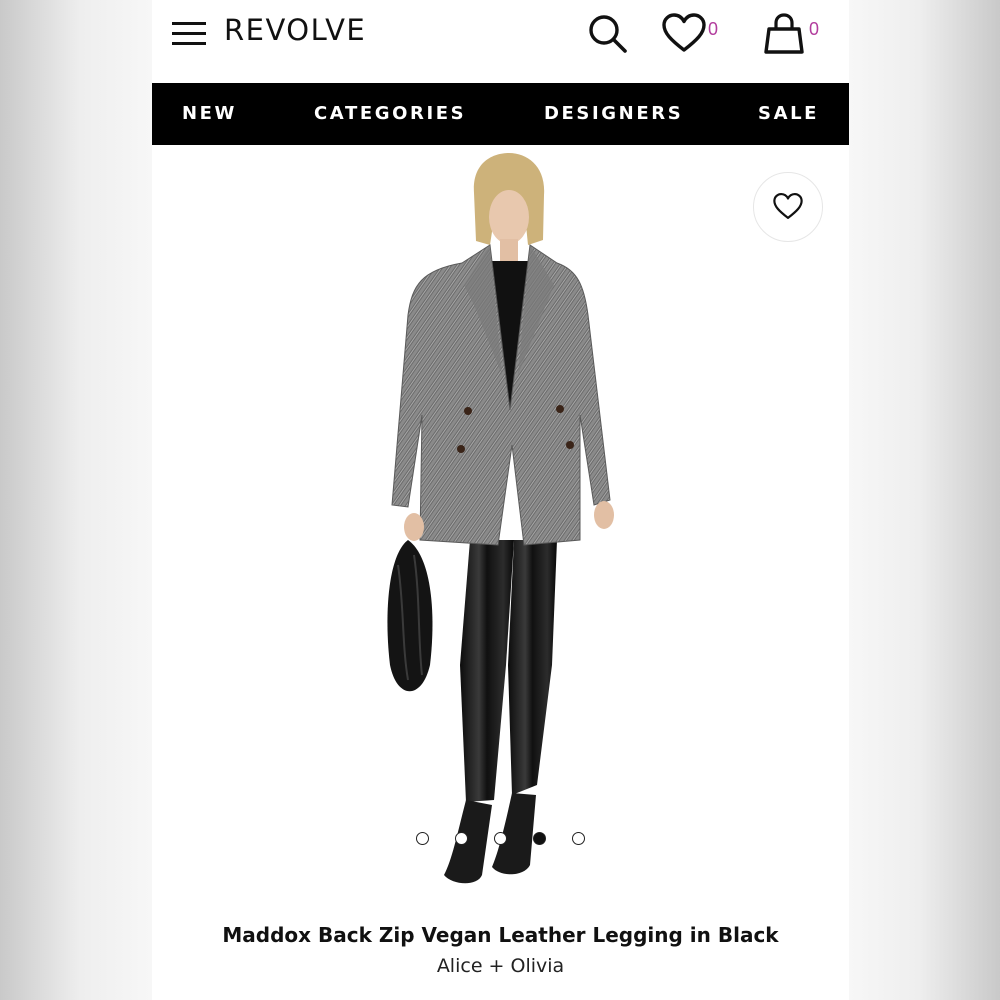  What do you see at coordinates (189, 34) in the screenshot?
I see `hamburger-menu-icon` at bounding box center [189, 34].